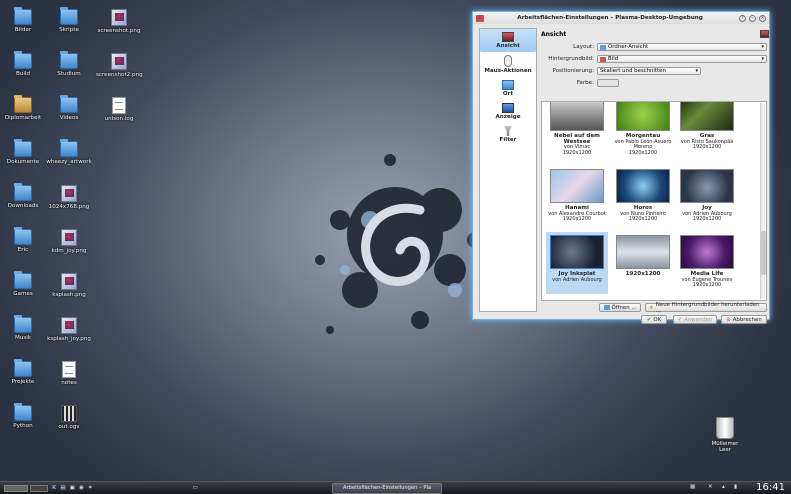  Describe the element at coordinates (508, 61) in the screenshot. I see `mouse-icon` at that location.